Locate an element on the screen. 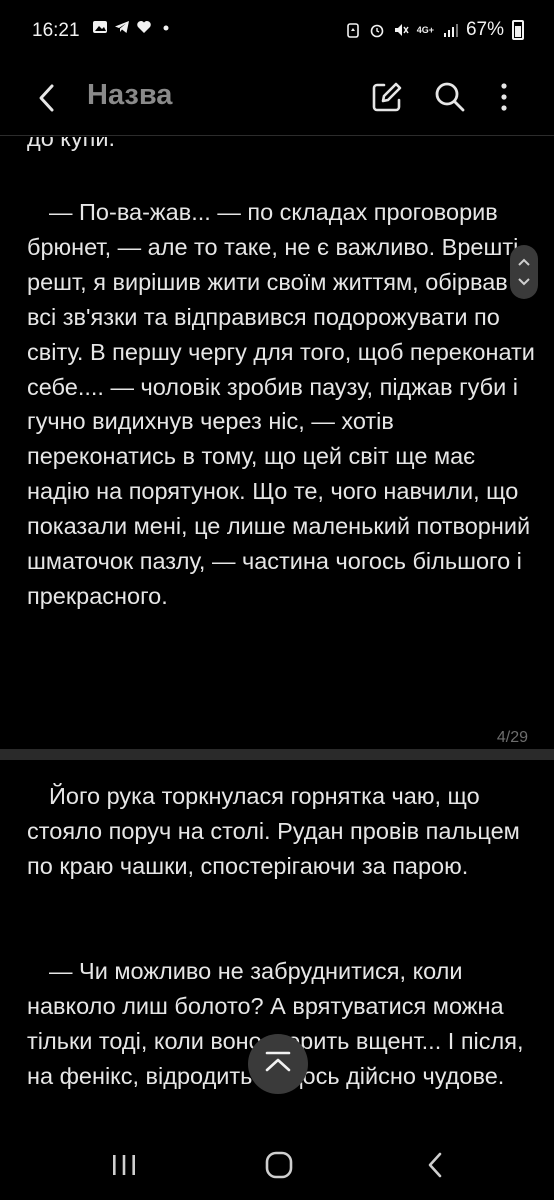 The image size is (554, 1200). more-options-button is located at coordinates (504, 97).